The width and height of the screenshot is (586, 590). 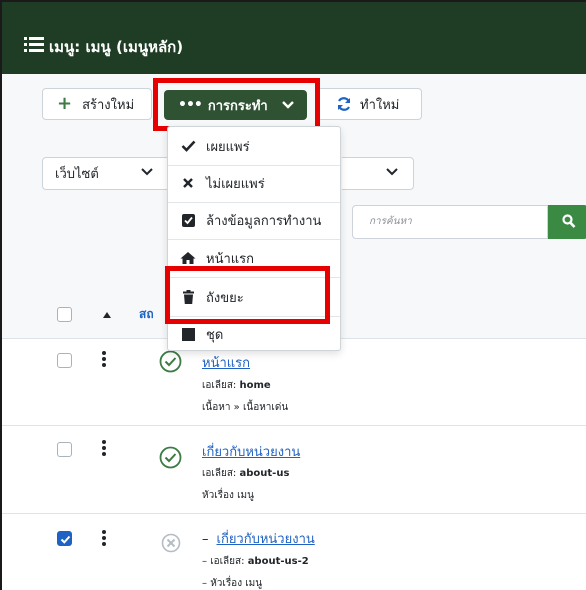 What do you see at coordinates (230, 259) in the screenshot?
I see `menu-item-label: หน้าแรก` at bounding box center [230, 259].